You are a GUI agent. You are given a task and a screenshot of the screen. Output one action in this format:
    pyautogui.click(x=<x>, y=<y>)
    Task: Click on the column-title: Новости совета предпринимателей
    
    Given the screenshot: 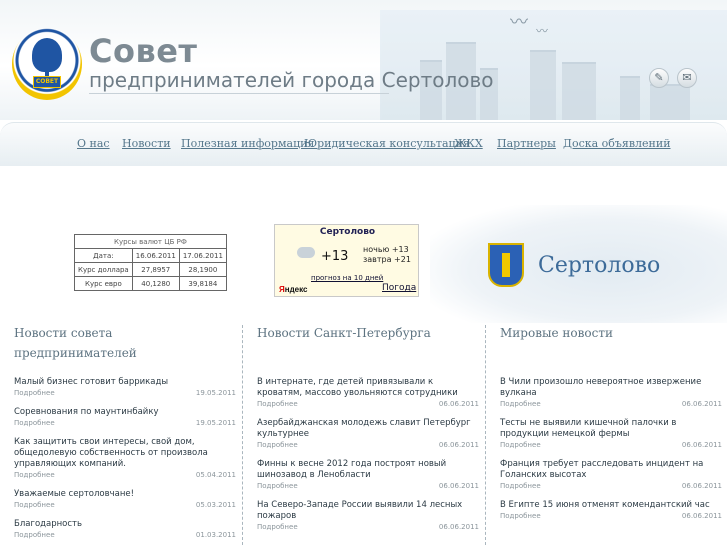 What is the action you would take?
    pyautogui.click(x=75, y=343)
    